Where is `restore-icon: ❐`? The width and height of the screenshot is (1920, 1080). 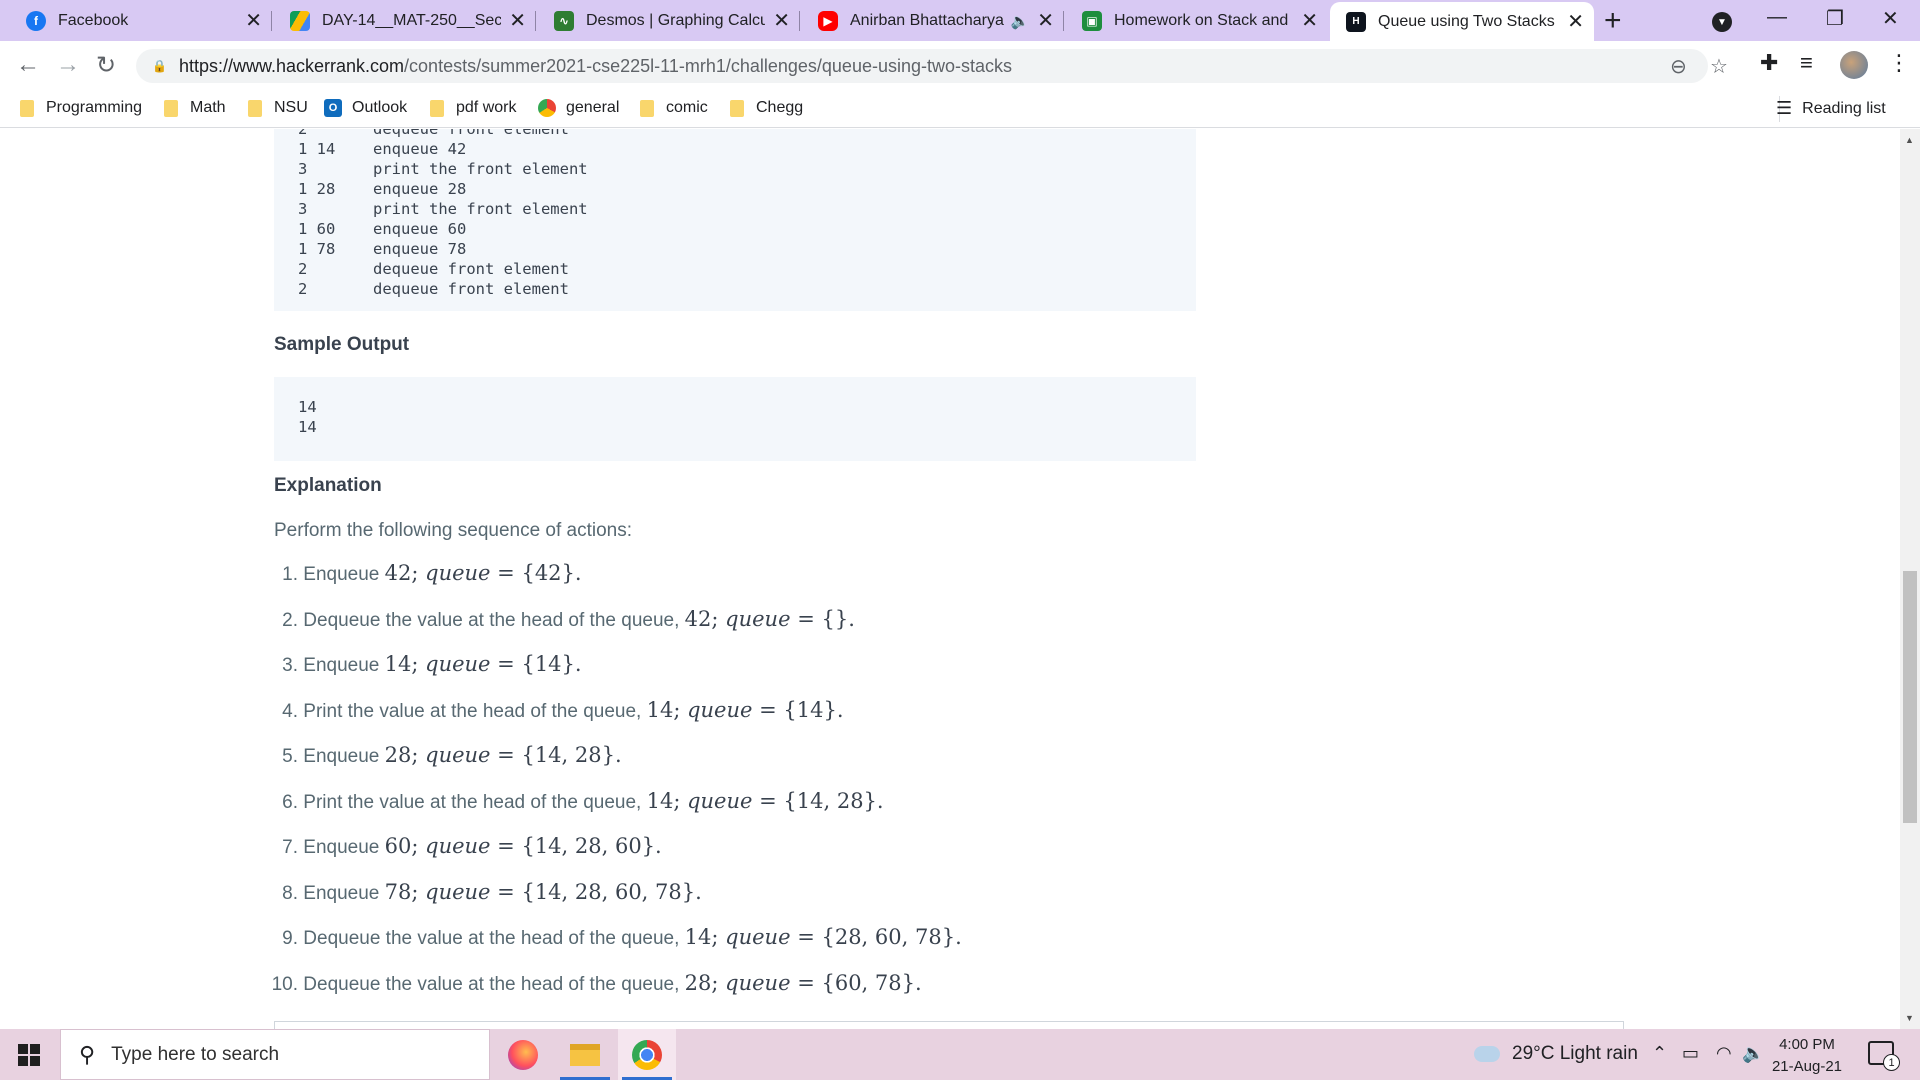 restore-icon: ❐ is located at coordinates (1835, 18).